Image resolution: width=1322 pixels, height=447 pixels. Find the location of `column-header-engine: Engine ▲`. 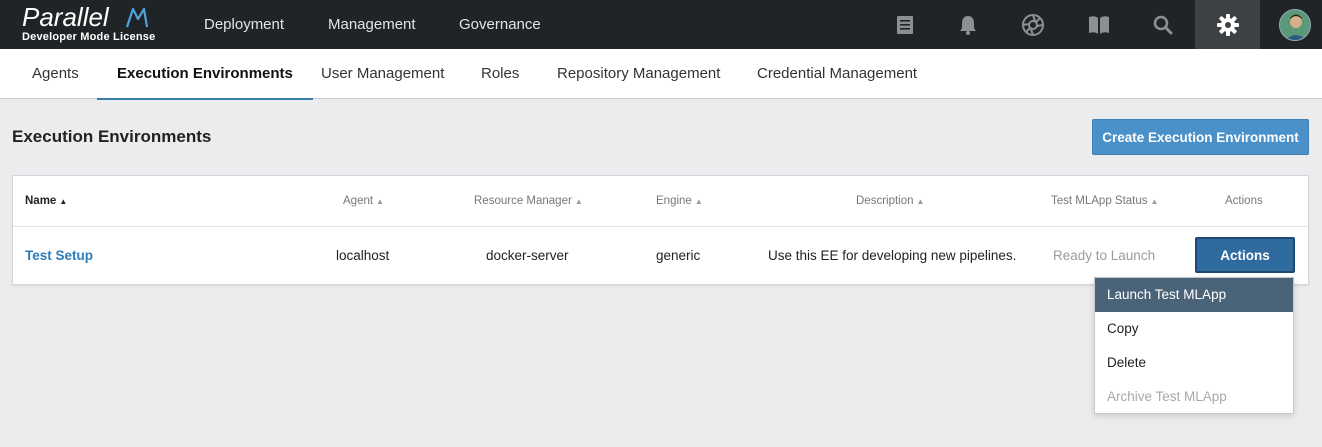

column-header-engine: Engine ▲ is located at coordinates (679, 201).